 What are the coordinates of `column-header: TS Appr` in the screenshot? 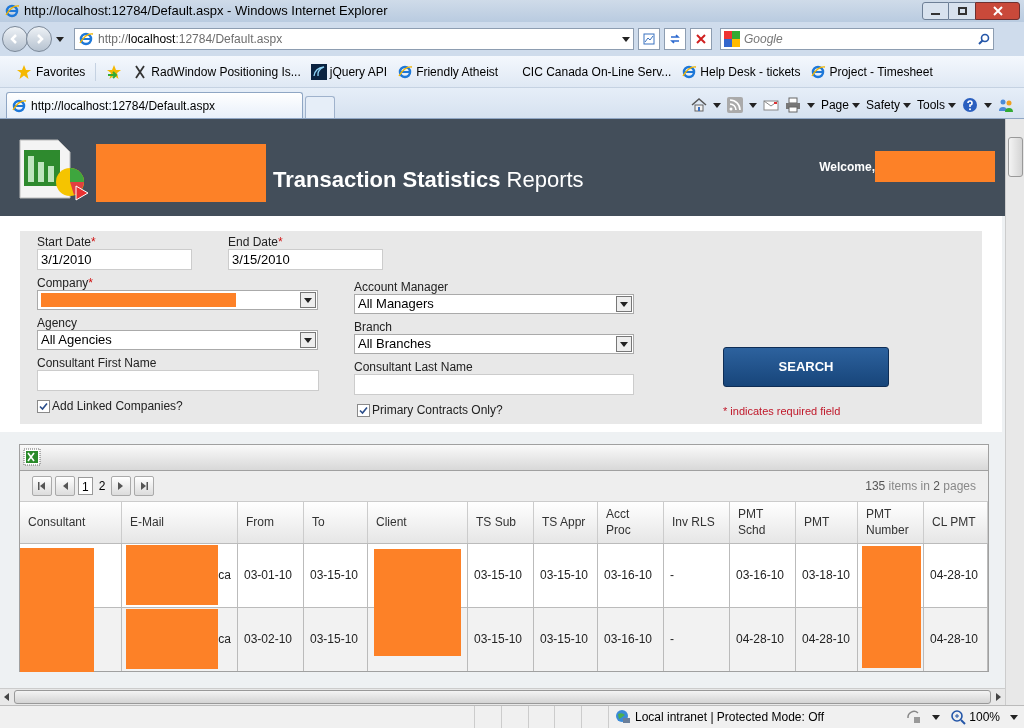 It's located at (566, 522).